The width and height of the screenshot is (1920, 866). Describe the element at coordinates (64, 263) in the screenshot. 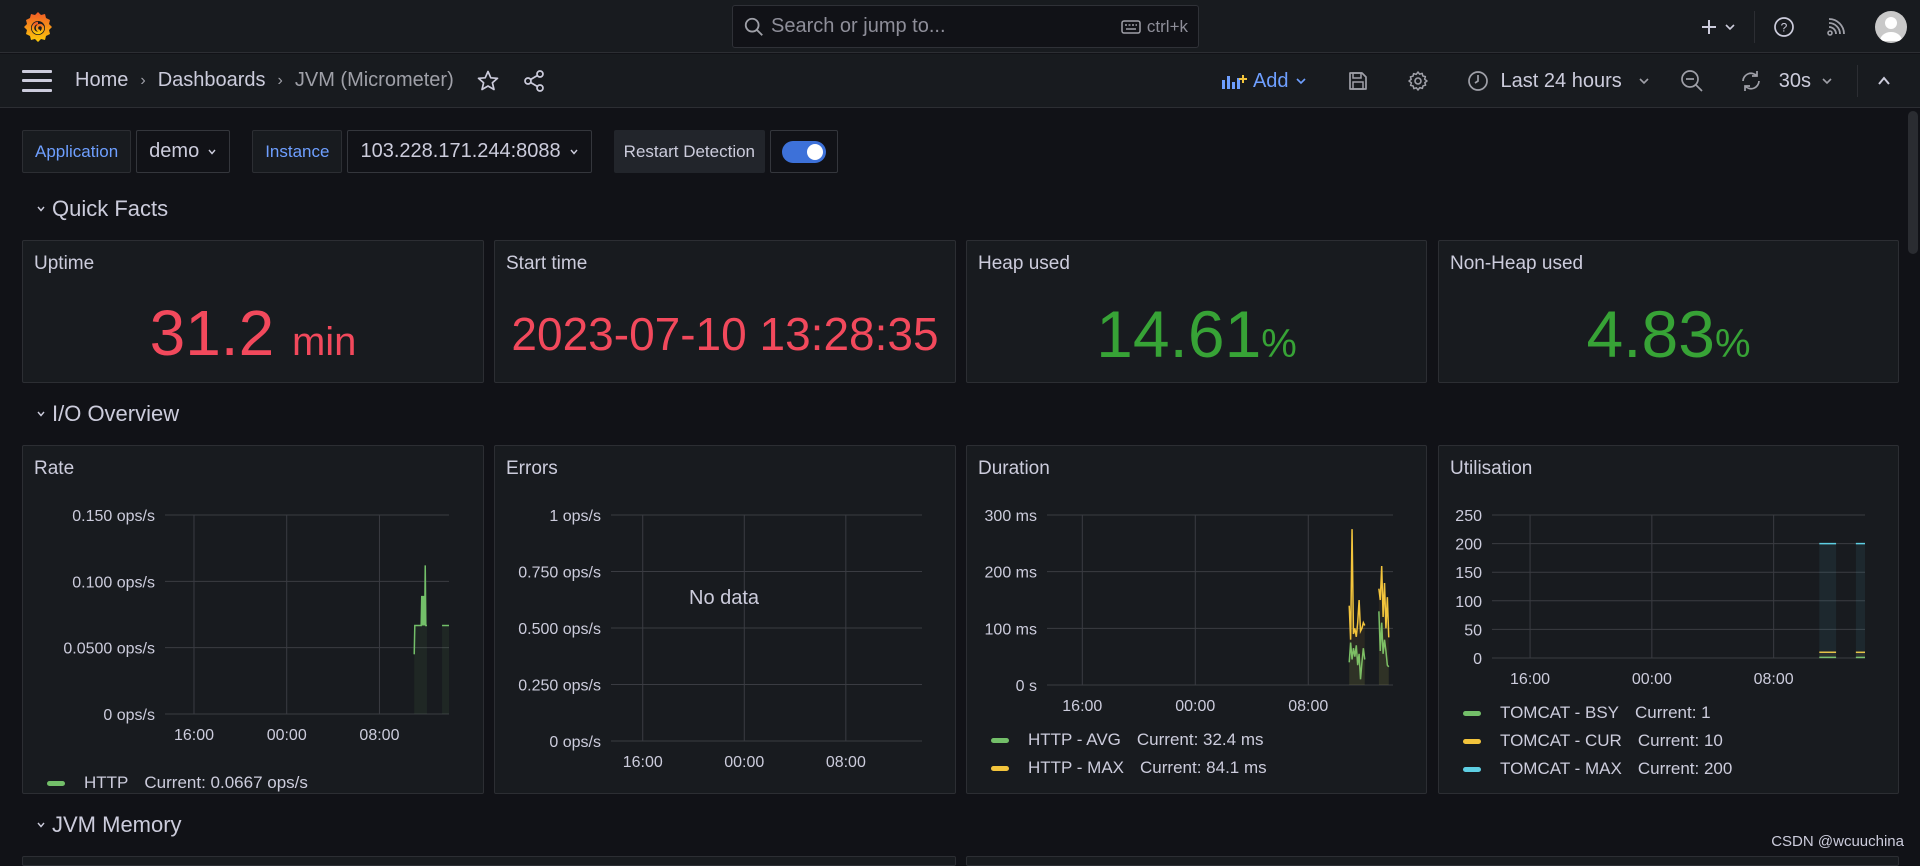

I see `panel-title: Uptime` at that location.